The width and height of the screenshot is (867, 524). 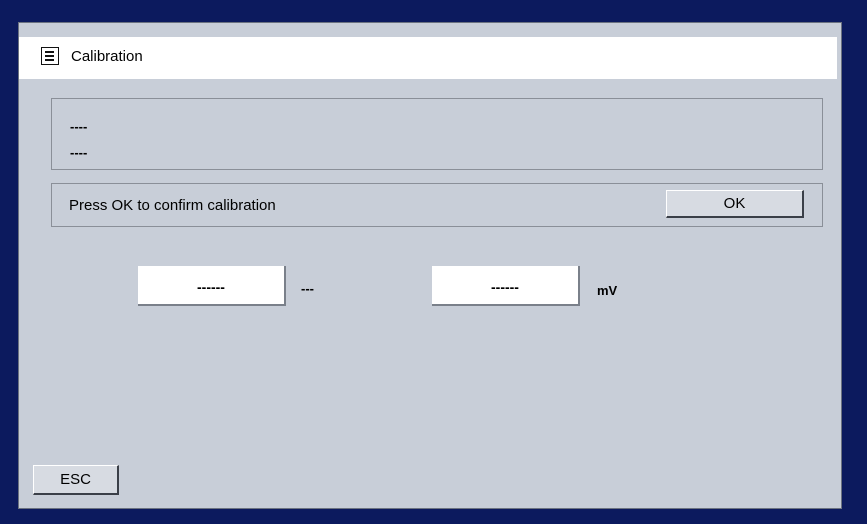 I want to click on window-title: Calibration, so click(x=107, y=56).